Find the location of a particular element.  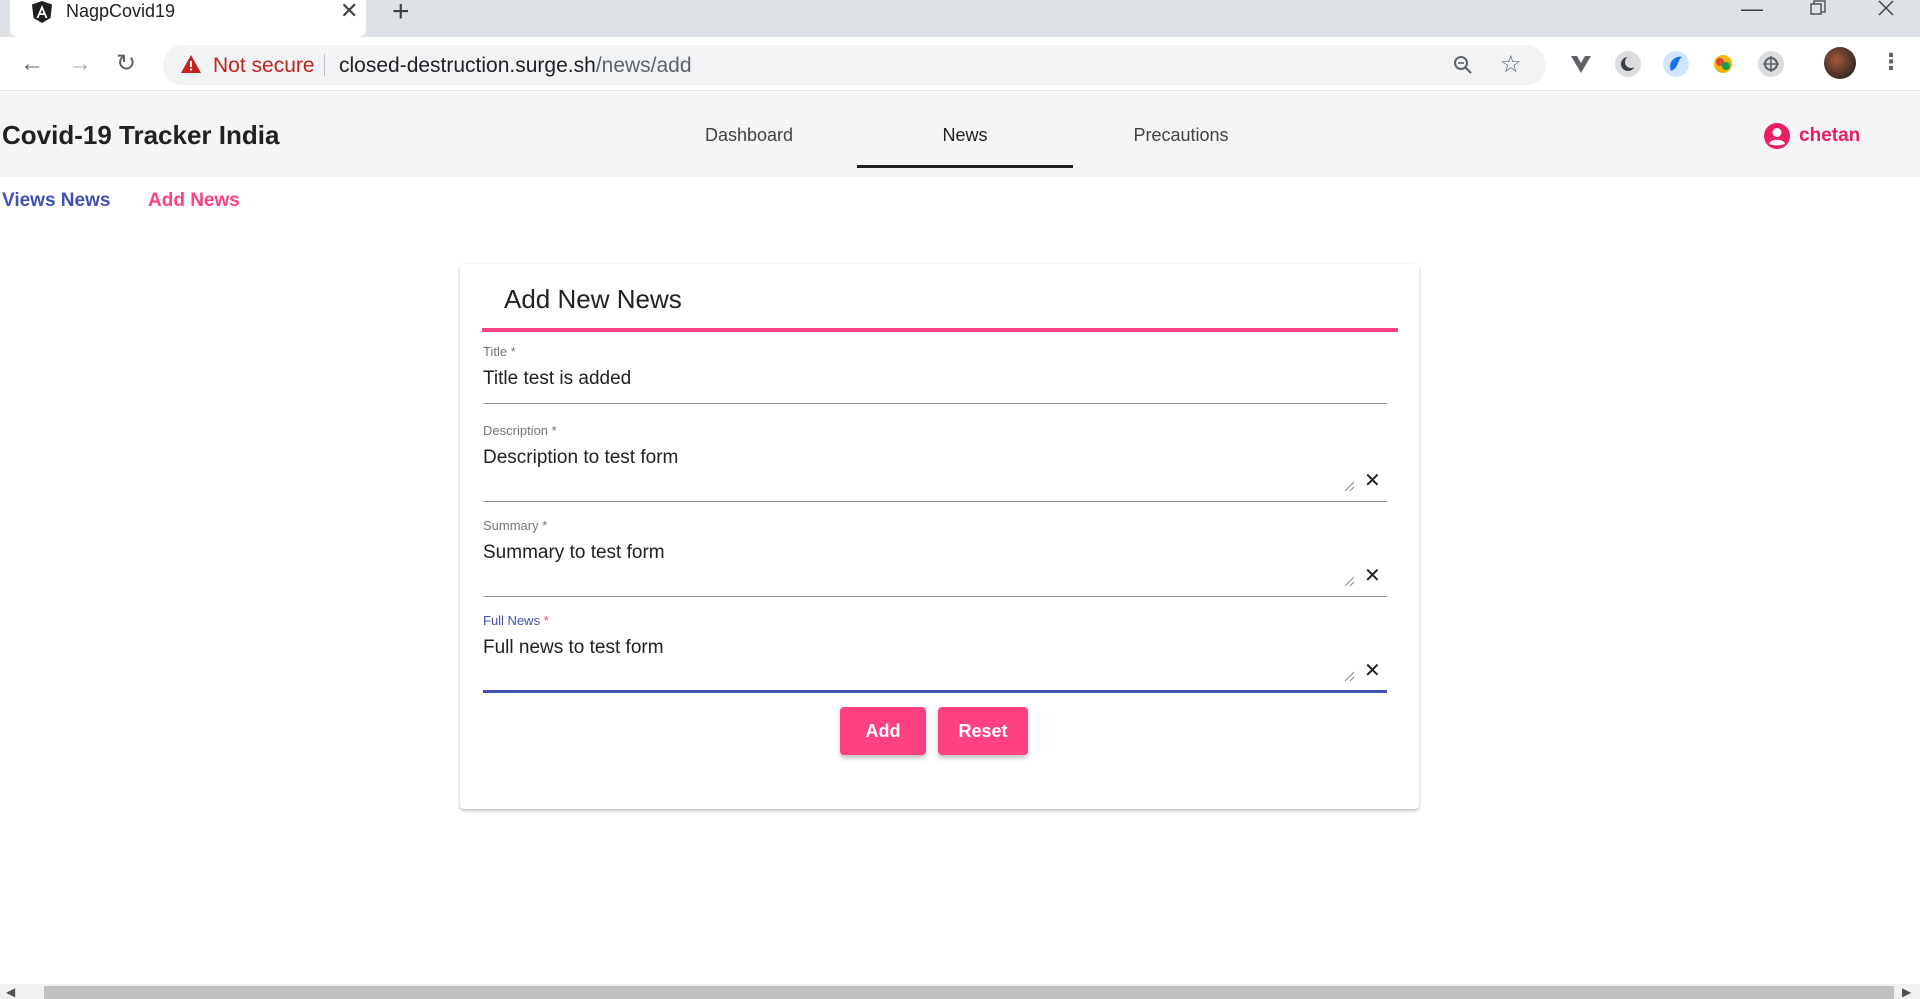

title-underline is located at coordinates (935, 403).